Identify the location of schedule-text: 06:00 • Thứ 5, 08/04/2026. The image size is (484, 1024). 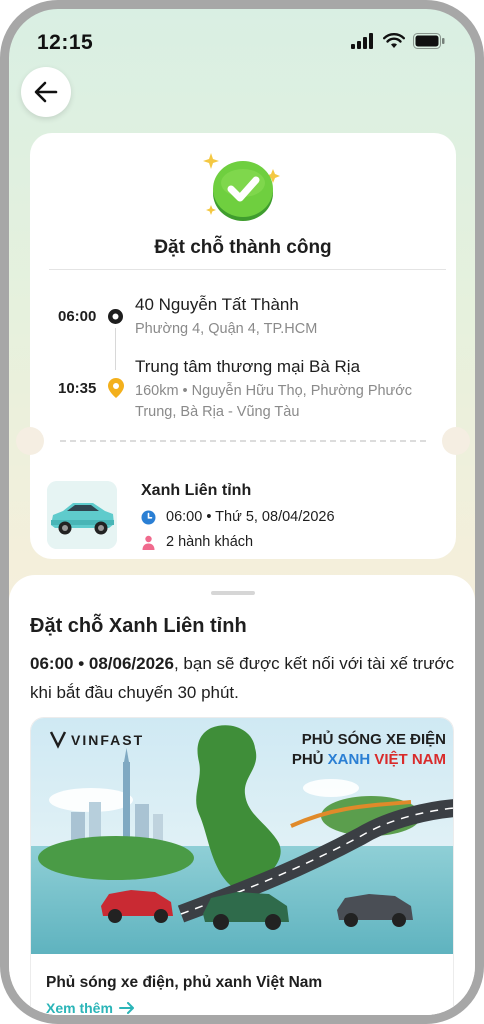
(250, 517).